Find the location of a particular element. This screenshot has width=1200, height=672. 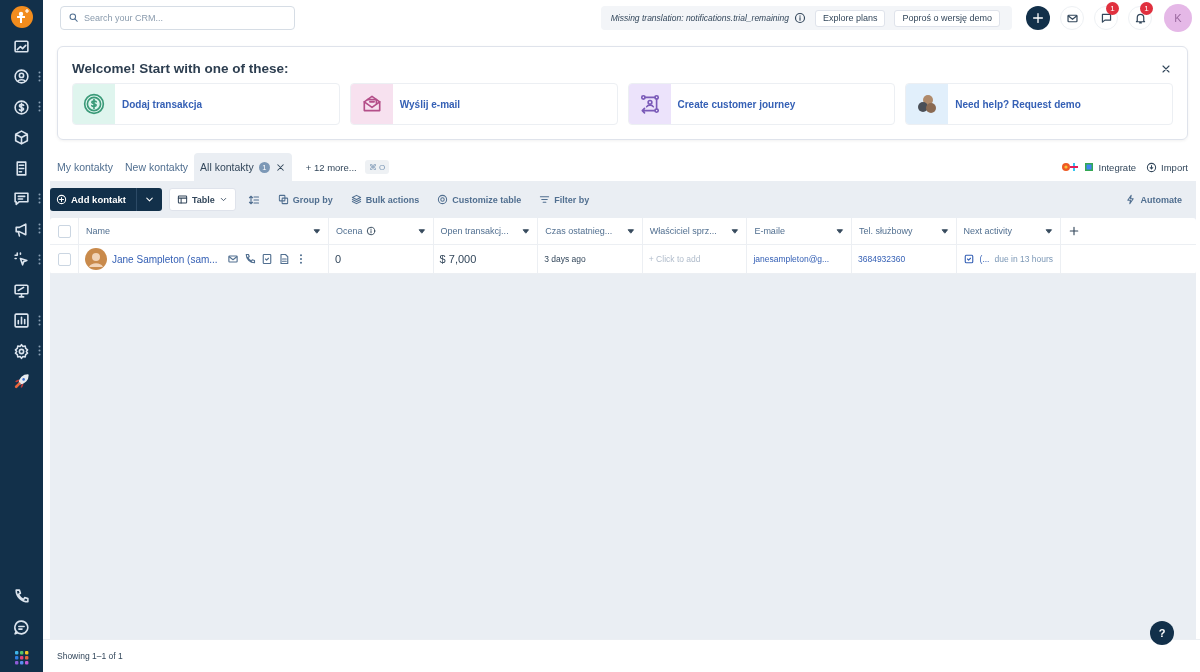

integrate-button: Integrate is located at coordinates (1098, 167).